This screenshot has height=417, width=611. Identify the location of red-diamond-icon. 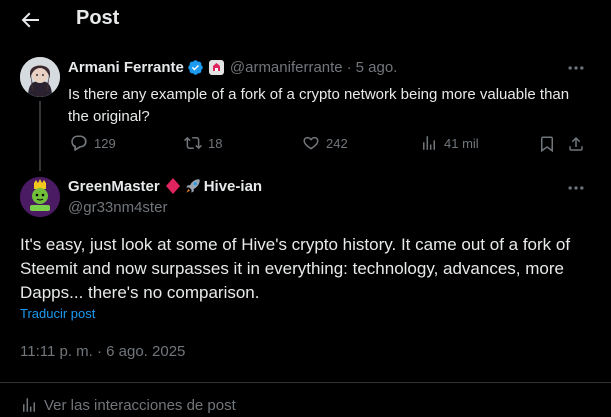
(172, 186).